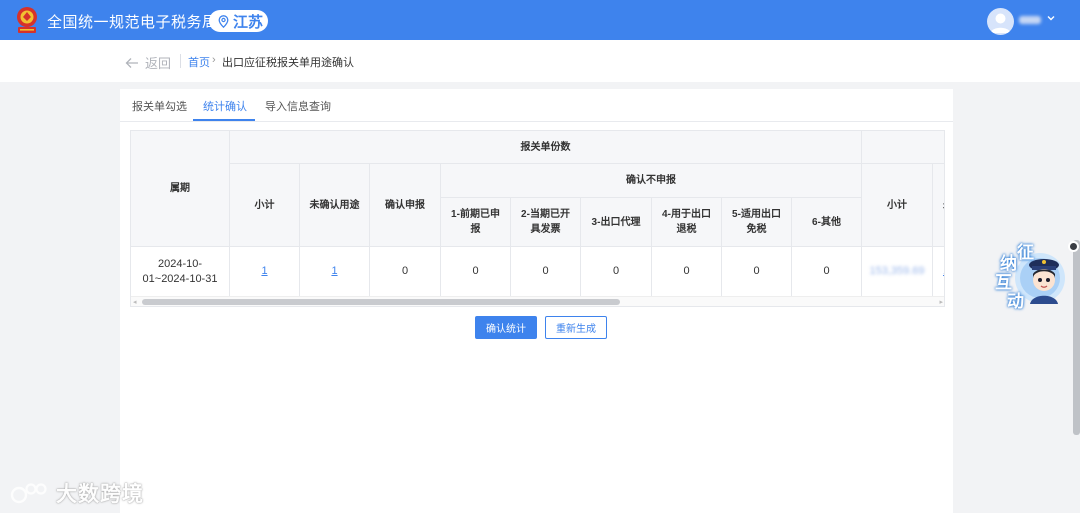  I want to click on region-selector: 江苏, so click(238, 21).